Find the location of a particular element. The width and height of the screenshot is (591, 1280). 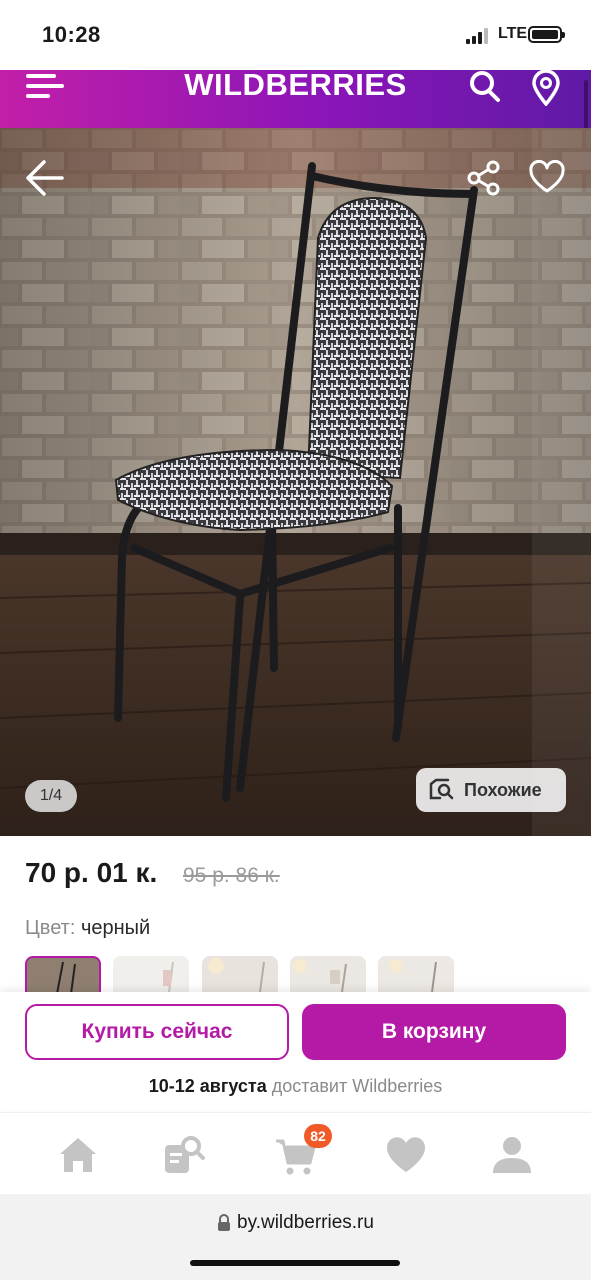

cart-badge: 82 is located at coordinates (318, 1136).